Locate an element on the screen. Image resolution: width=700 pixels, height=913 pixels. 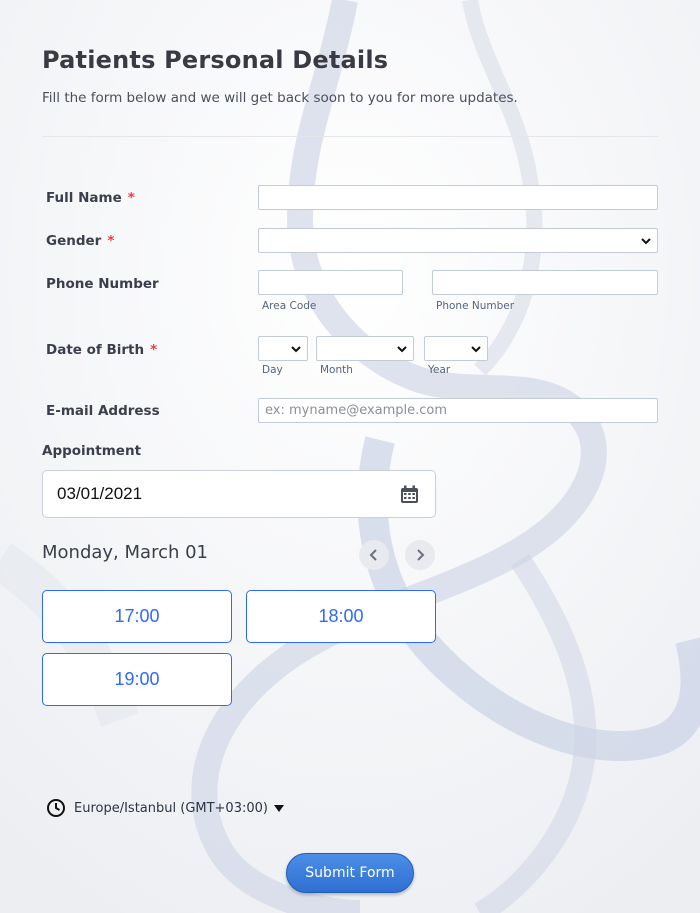
dob-month-select is located at coordinates (365, 348).